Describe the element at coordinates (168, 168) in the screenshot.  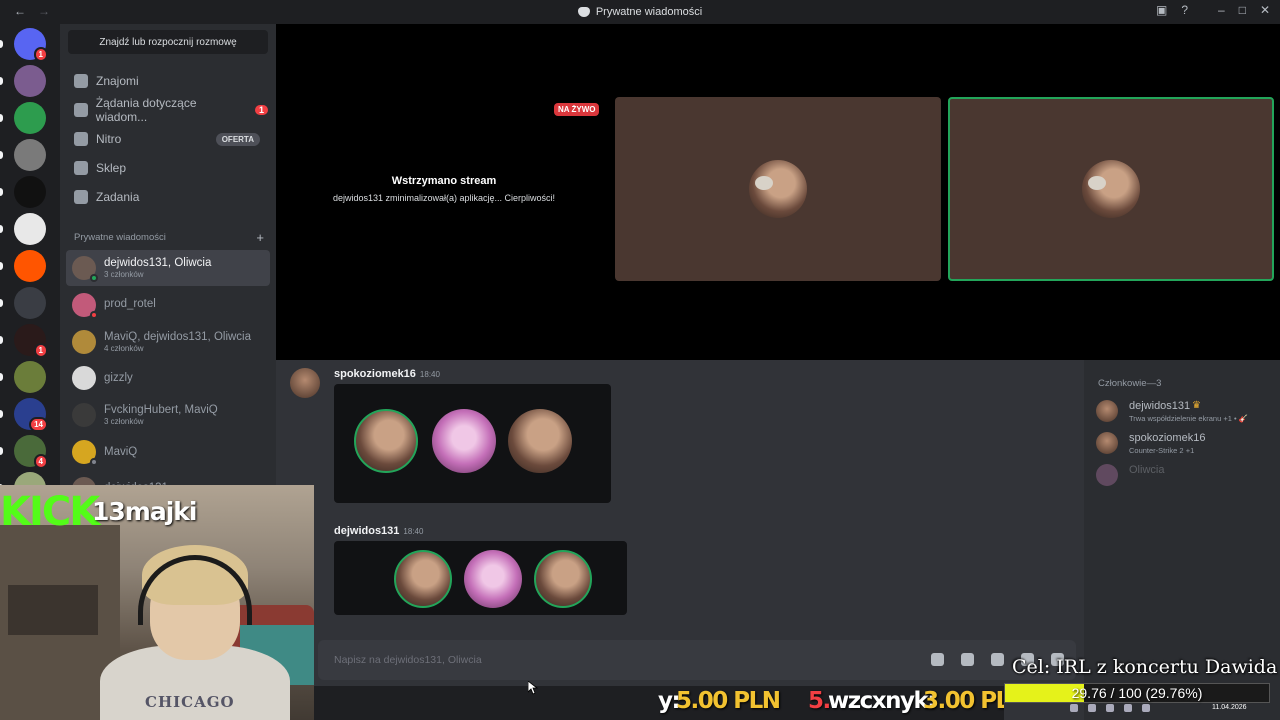
I see `nav-shop: Sklep` at that location.